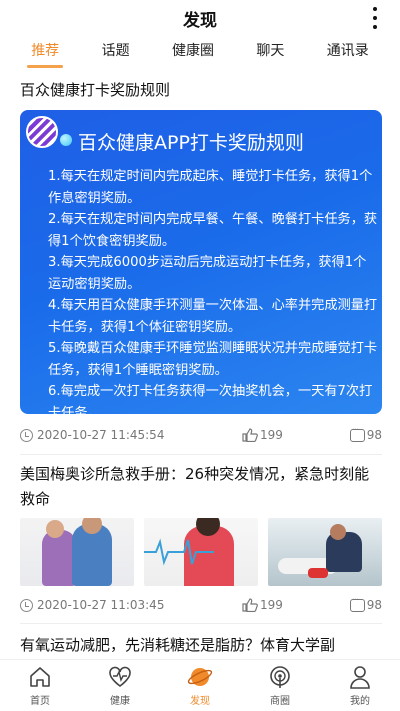 This screenshot has height=711, width=400. I want to click on rule-item: 1.每天在规定时间内完成起床、睡觉打卡任务，获得1个作息密钥奖励。, so click(210, 187).